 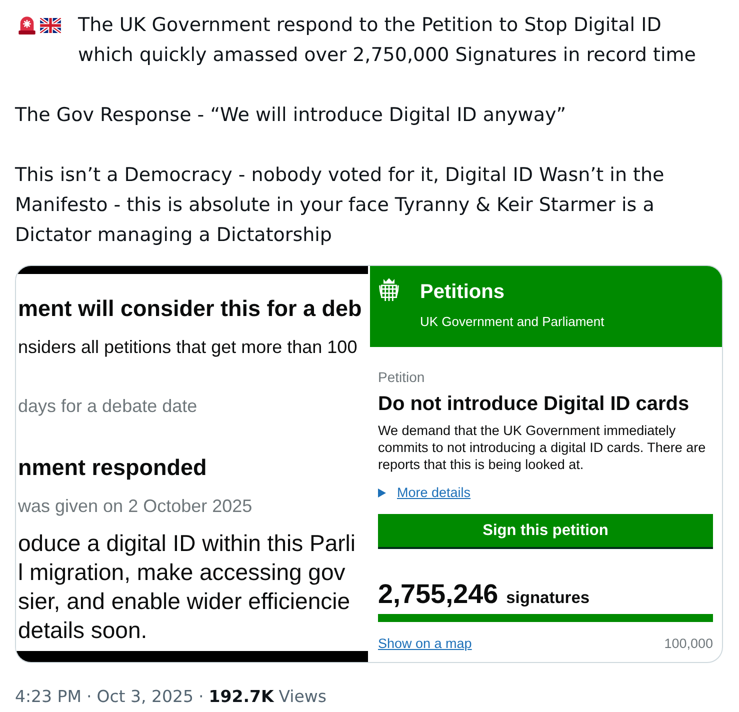 I want to click on caption-text: was given on 2 October 2025, so click(x=135, y=506).